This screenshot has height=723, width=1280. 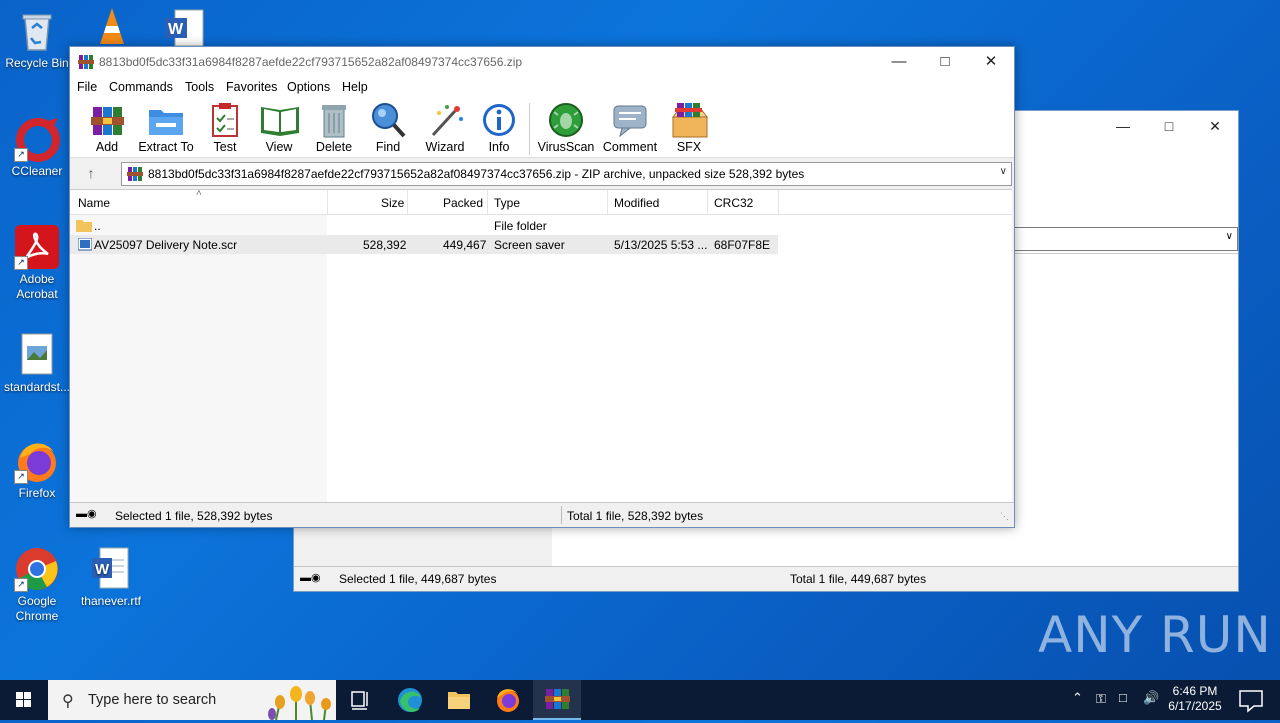 I want to click on info-icon, so click(x=499, y=120).